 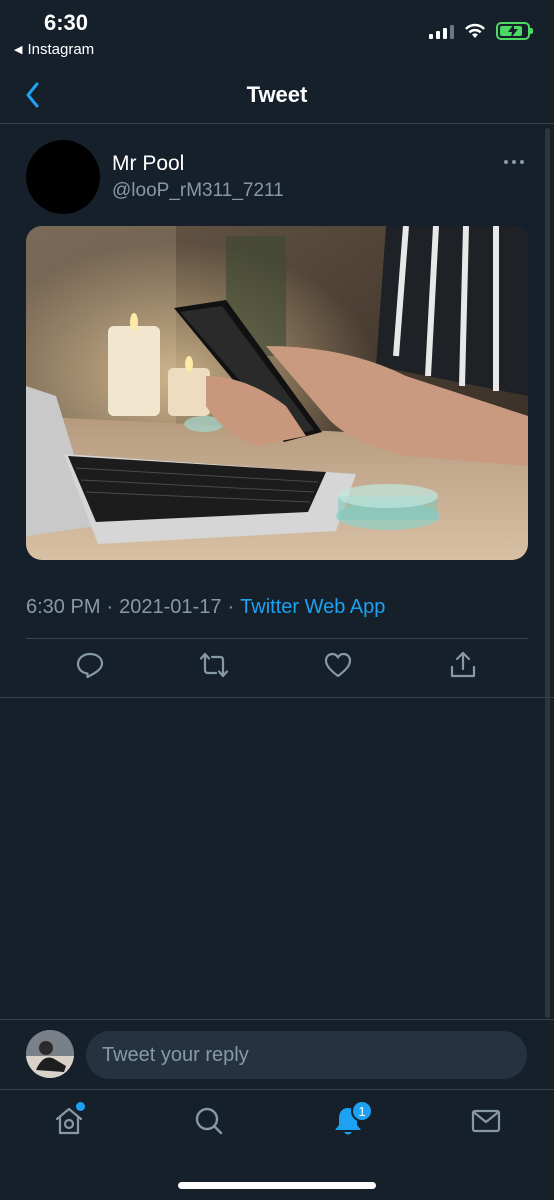 I want to click on reply-bar, so click(x=277, y=1054).